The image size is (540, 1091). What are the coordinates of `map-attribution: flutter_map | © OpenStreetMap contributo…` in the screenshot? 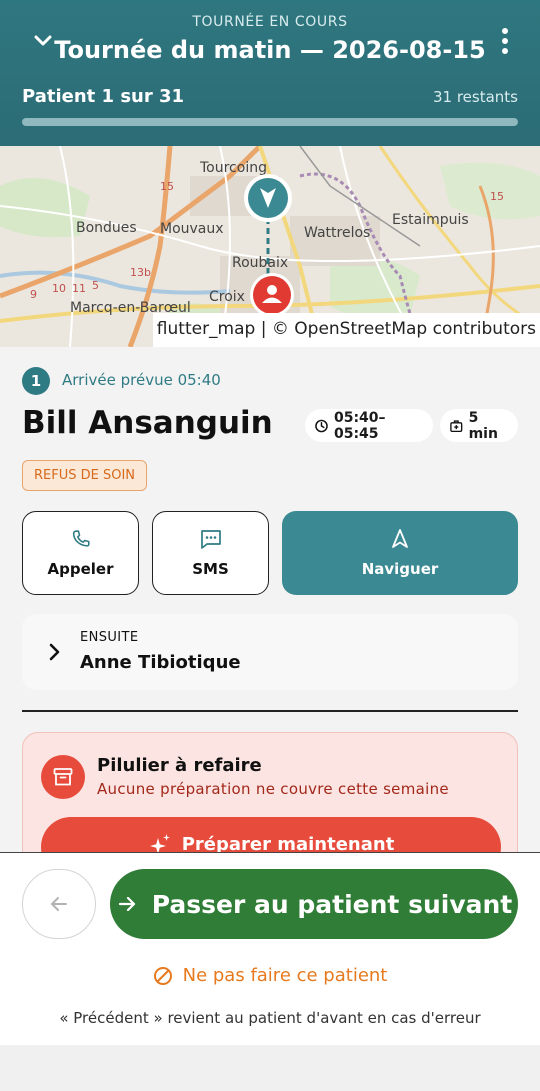 It's located at (346, 330).